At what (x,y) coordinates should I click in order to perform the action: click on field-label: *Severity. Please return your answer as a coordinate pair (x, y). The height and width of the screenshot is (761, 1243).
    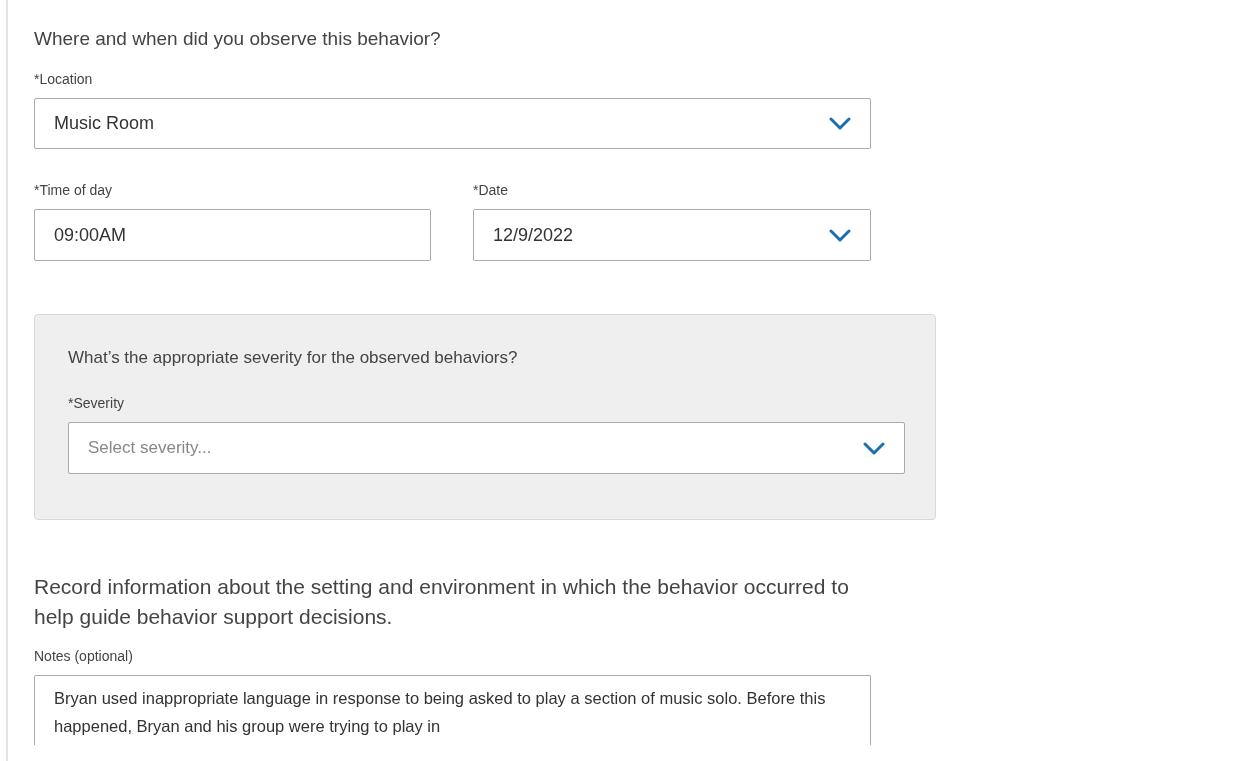
    Looking at the image, I should click on (97, 403).